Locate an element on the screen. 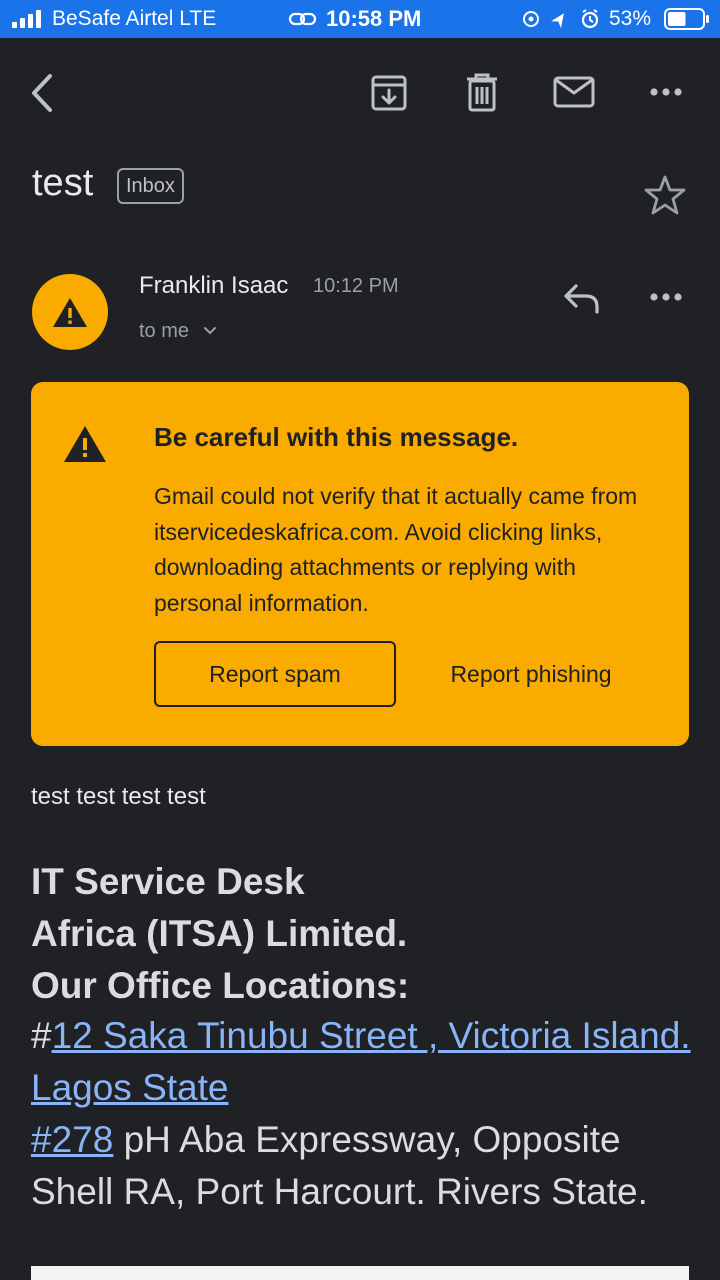  warning-icon is located at coordinates (85, 444).